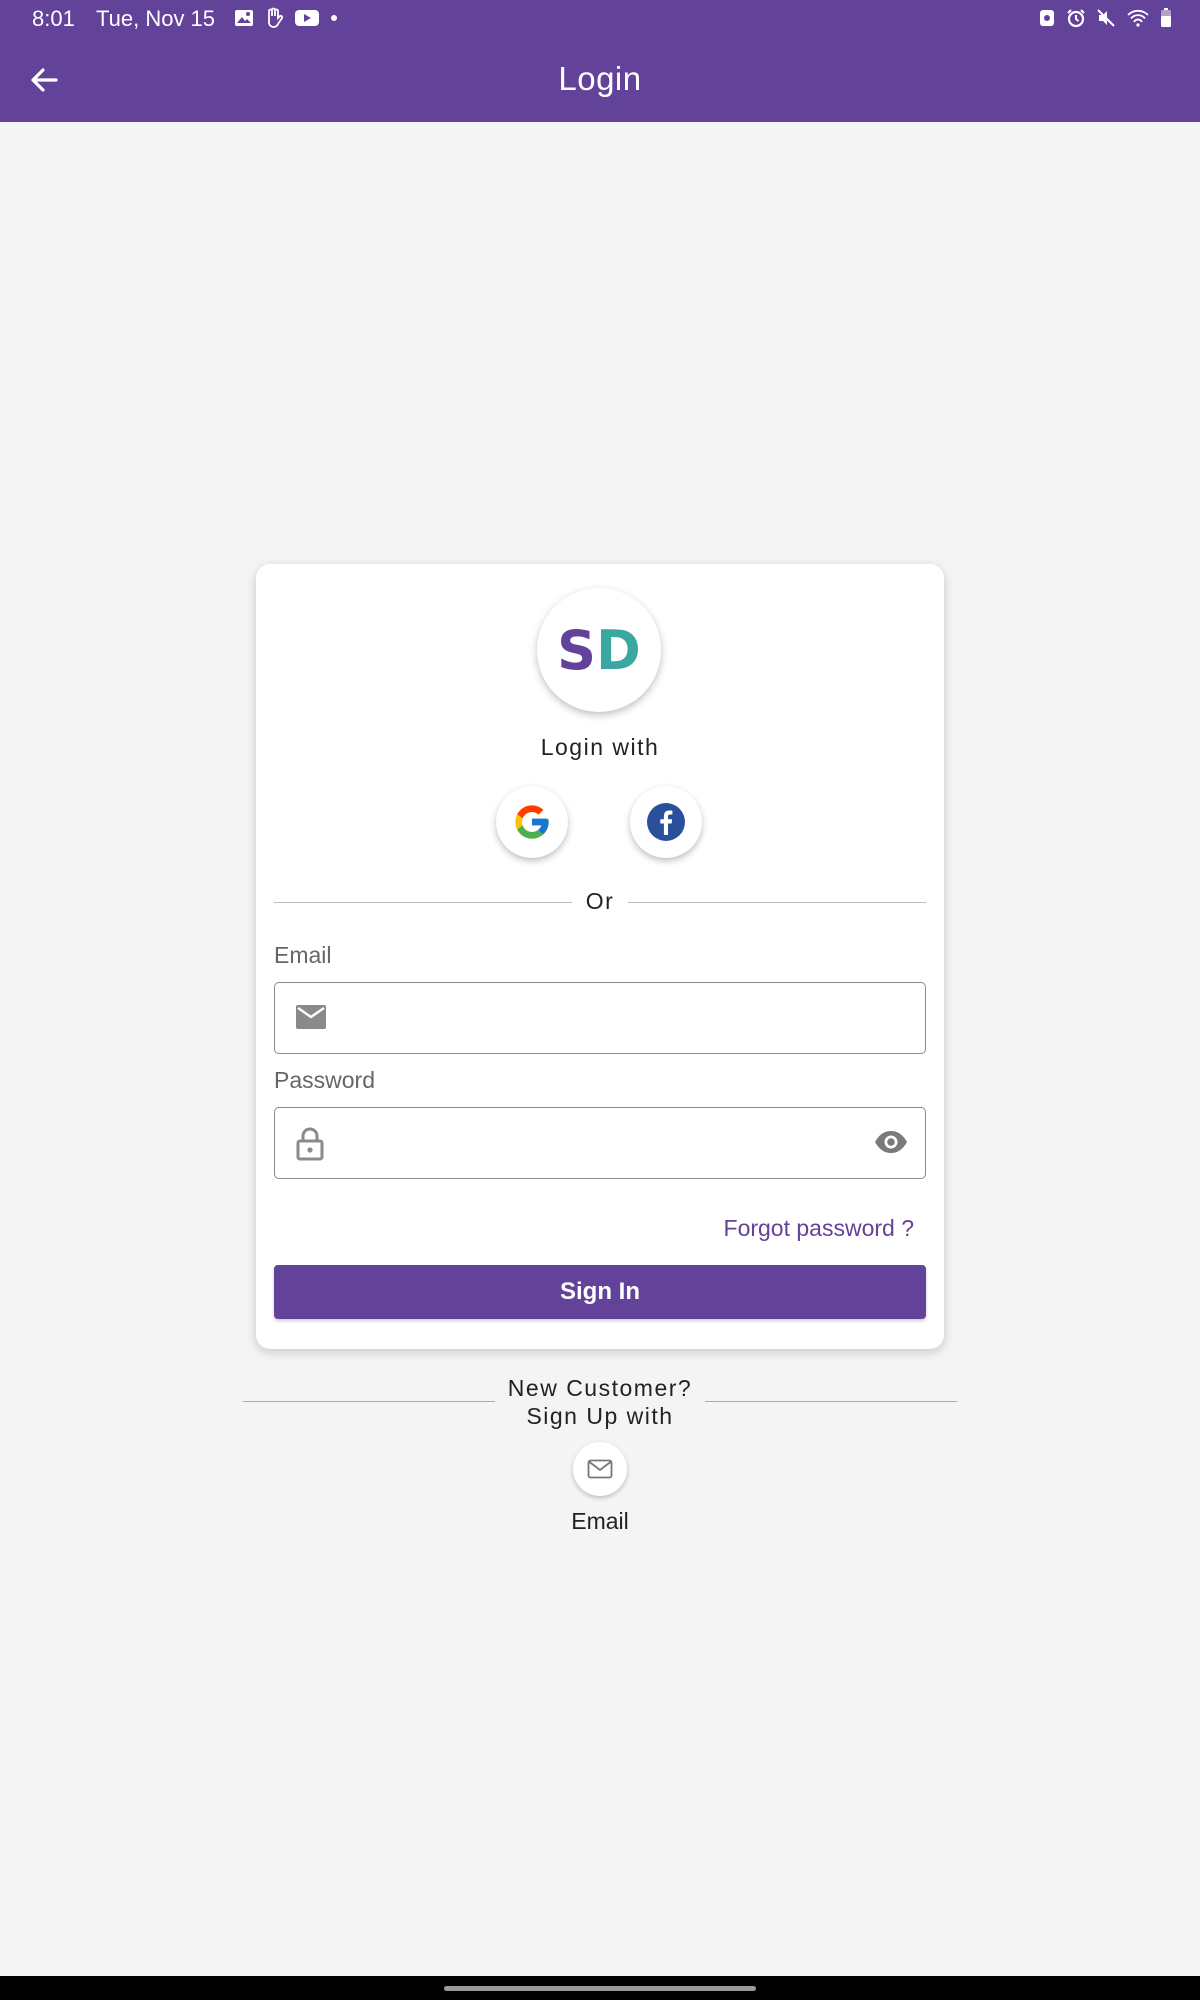 This screenshot has width=1200, height=2000. Describe the element at coordinates (53, 18) in the screenshot. I see `status-time: 8:01` at that location.